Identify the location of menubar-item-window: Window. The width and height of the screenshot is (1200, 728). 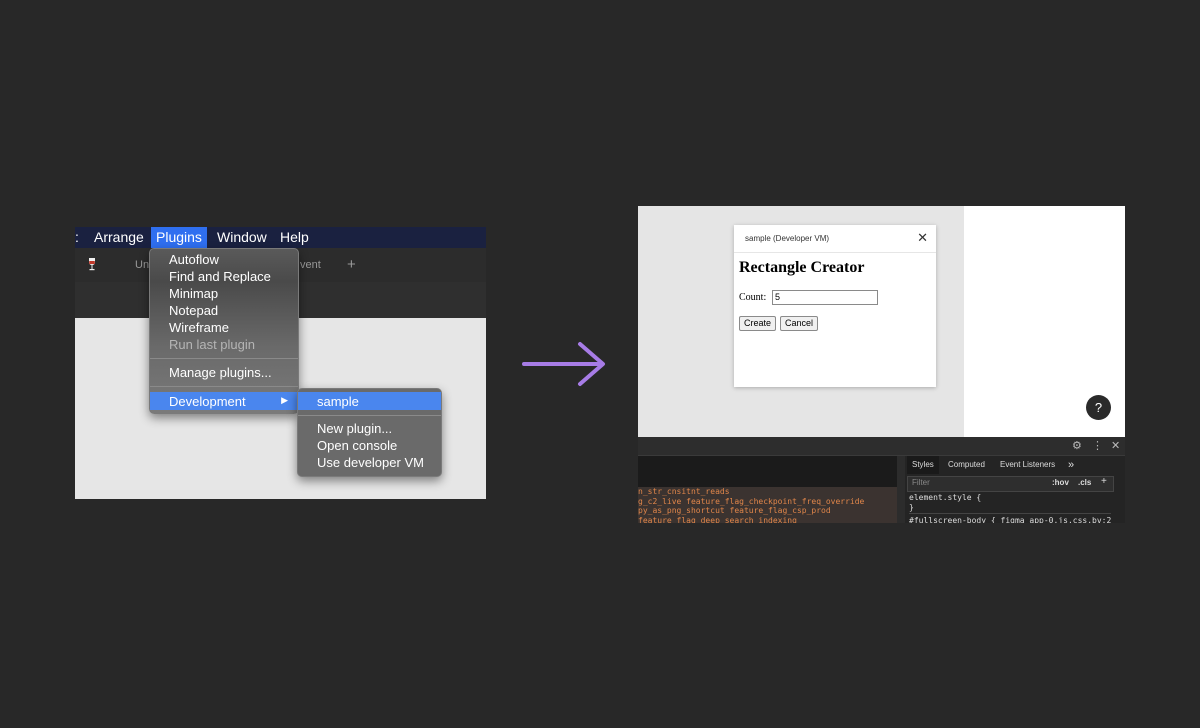
(242, 237).